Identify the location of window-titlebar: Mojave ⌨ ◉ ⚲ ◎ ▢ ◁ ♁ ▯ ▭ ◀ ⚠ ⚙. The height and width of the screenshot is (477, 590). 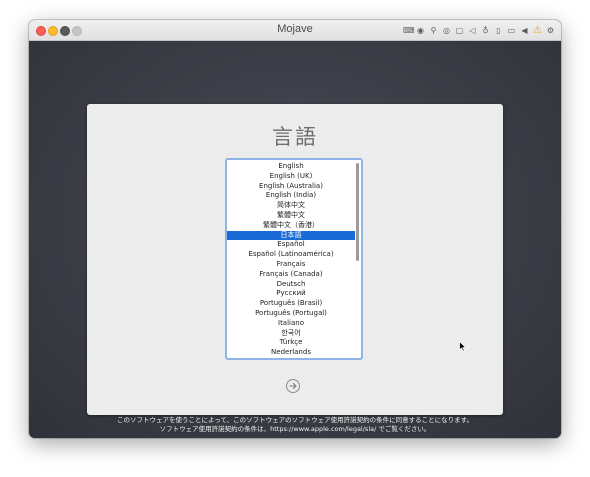
(295, 30).